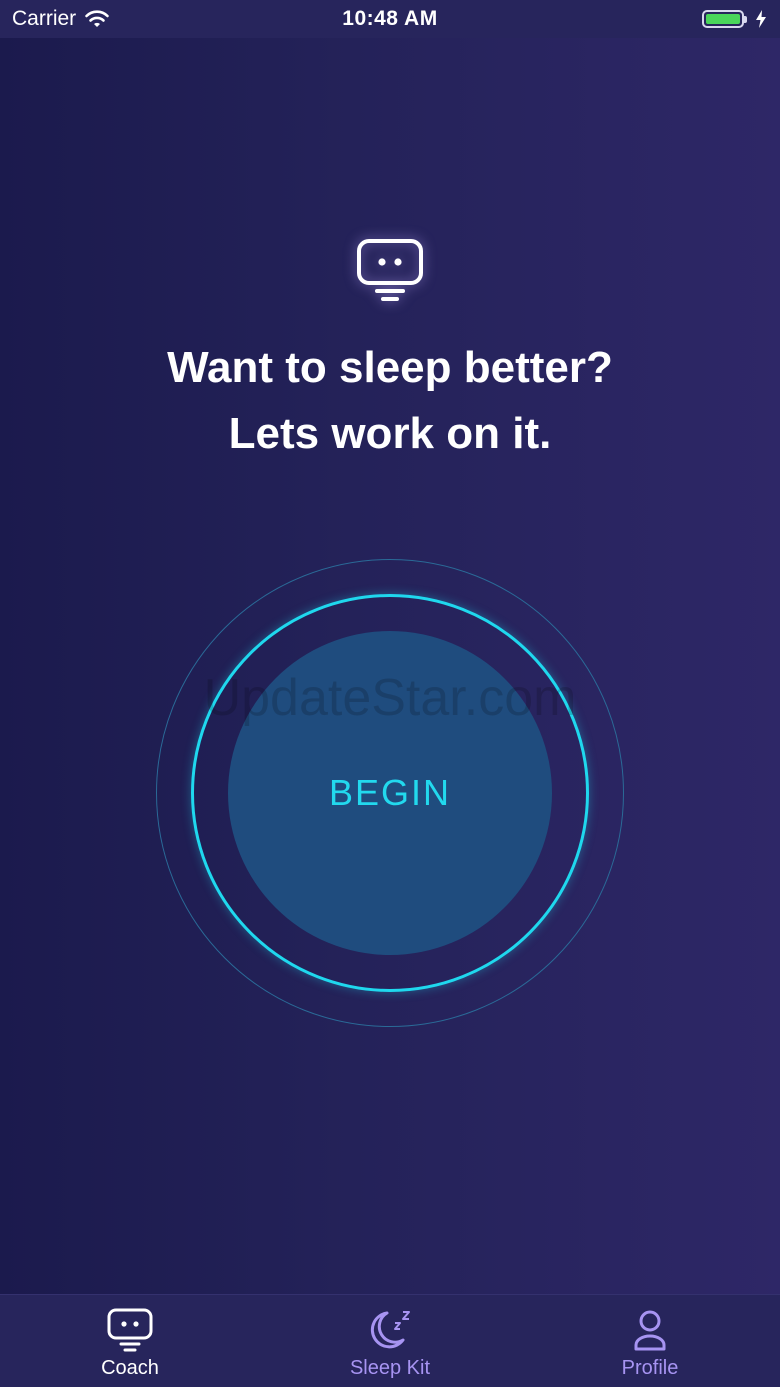  Describe the element at coordinates (130, 1368) in the screenshot. I see `tab-label-coach: Coach` at that location.